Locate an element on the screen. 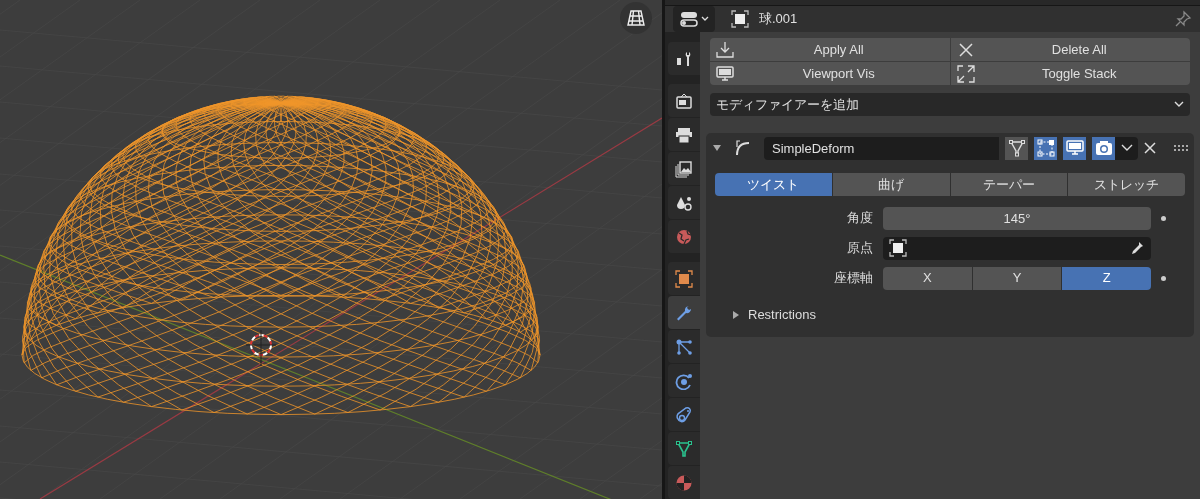 The width and height of the screenshot is (1200, 499). edit-mode-toggle is located at coordinates (1045, 148).